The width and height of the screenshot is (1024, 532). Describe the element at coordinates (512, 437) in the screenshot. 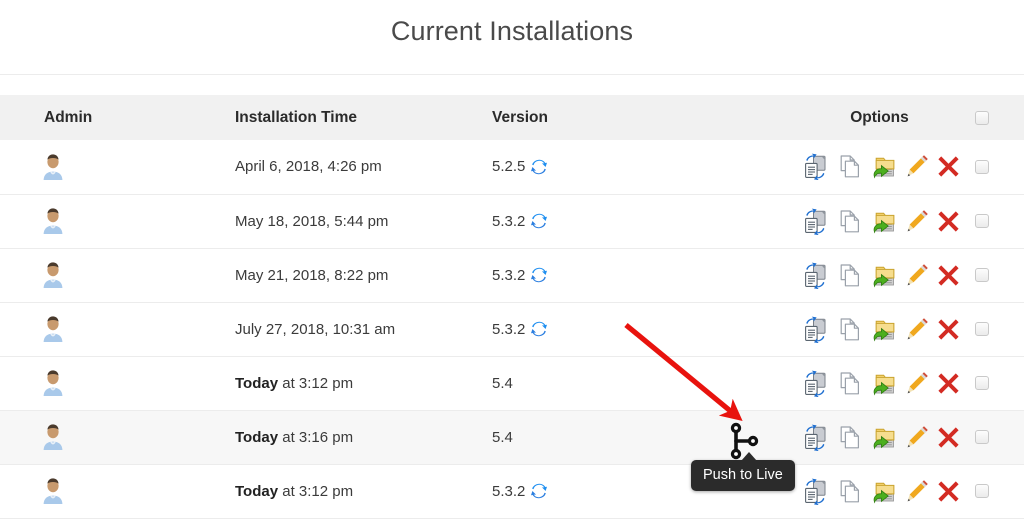

I see `table-row: Today at 3:16 pm 5.4` at that location.